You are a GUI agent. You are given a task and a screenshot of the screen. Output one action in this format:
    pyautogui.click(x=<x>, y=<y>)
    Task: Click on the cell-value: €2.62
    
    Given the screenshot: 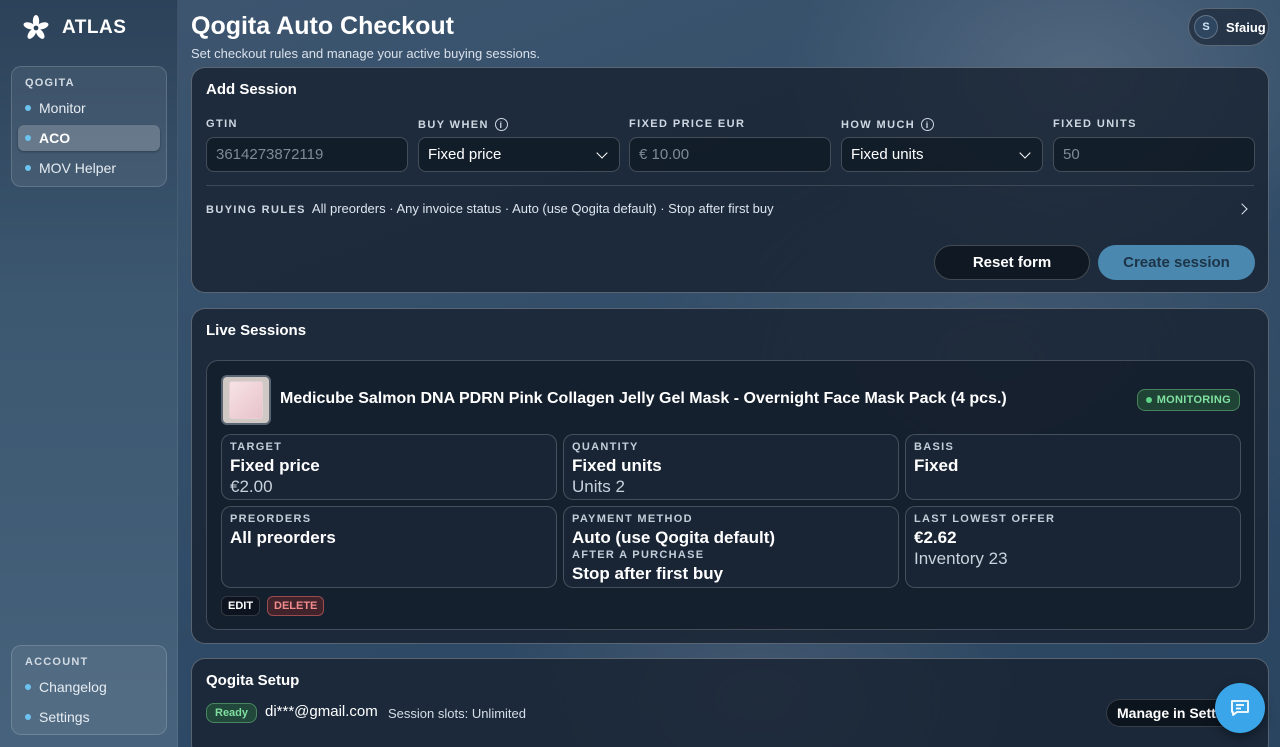 What is the action you would take?
    pyautogui.click(x=935, y=537)
    